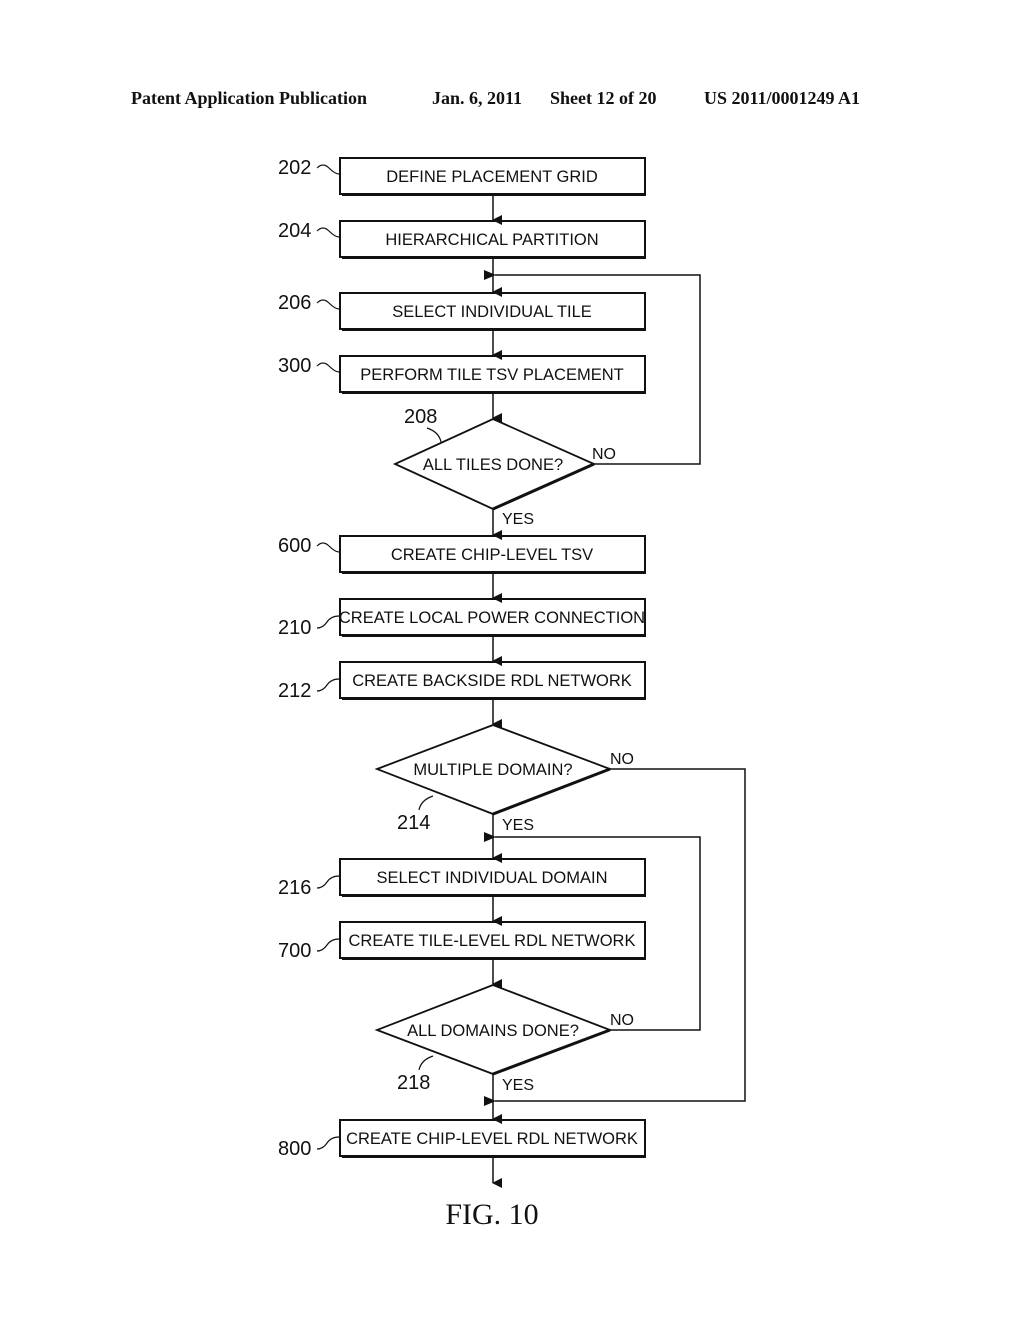 The image size is (1024, 1320). I want to click on step-216: SELECT INDIVIDUAL DOMAIN 216, so click(462, 878).